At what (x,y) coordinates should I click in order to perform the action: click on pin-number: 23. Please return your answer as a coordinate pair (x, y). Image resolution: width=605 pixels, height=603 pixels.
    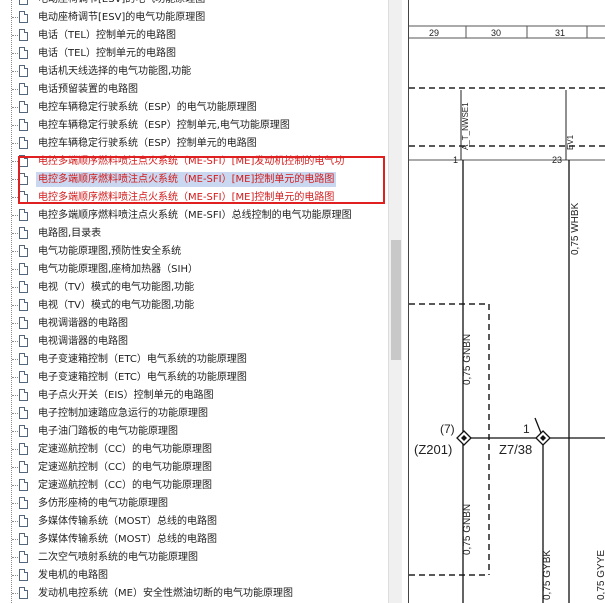
    Looking at the image, I should click on (557, 160).